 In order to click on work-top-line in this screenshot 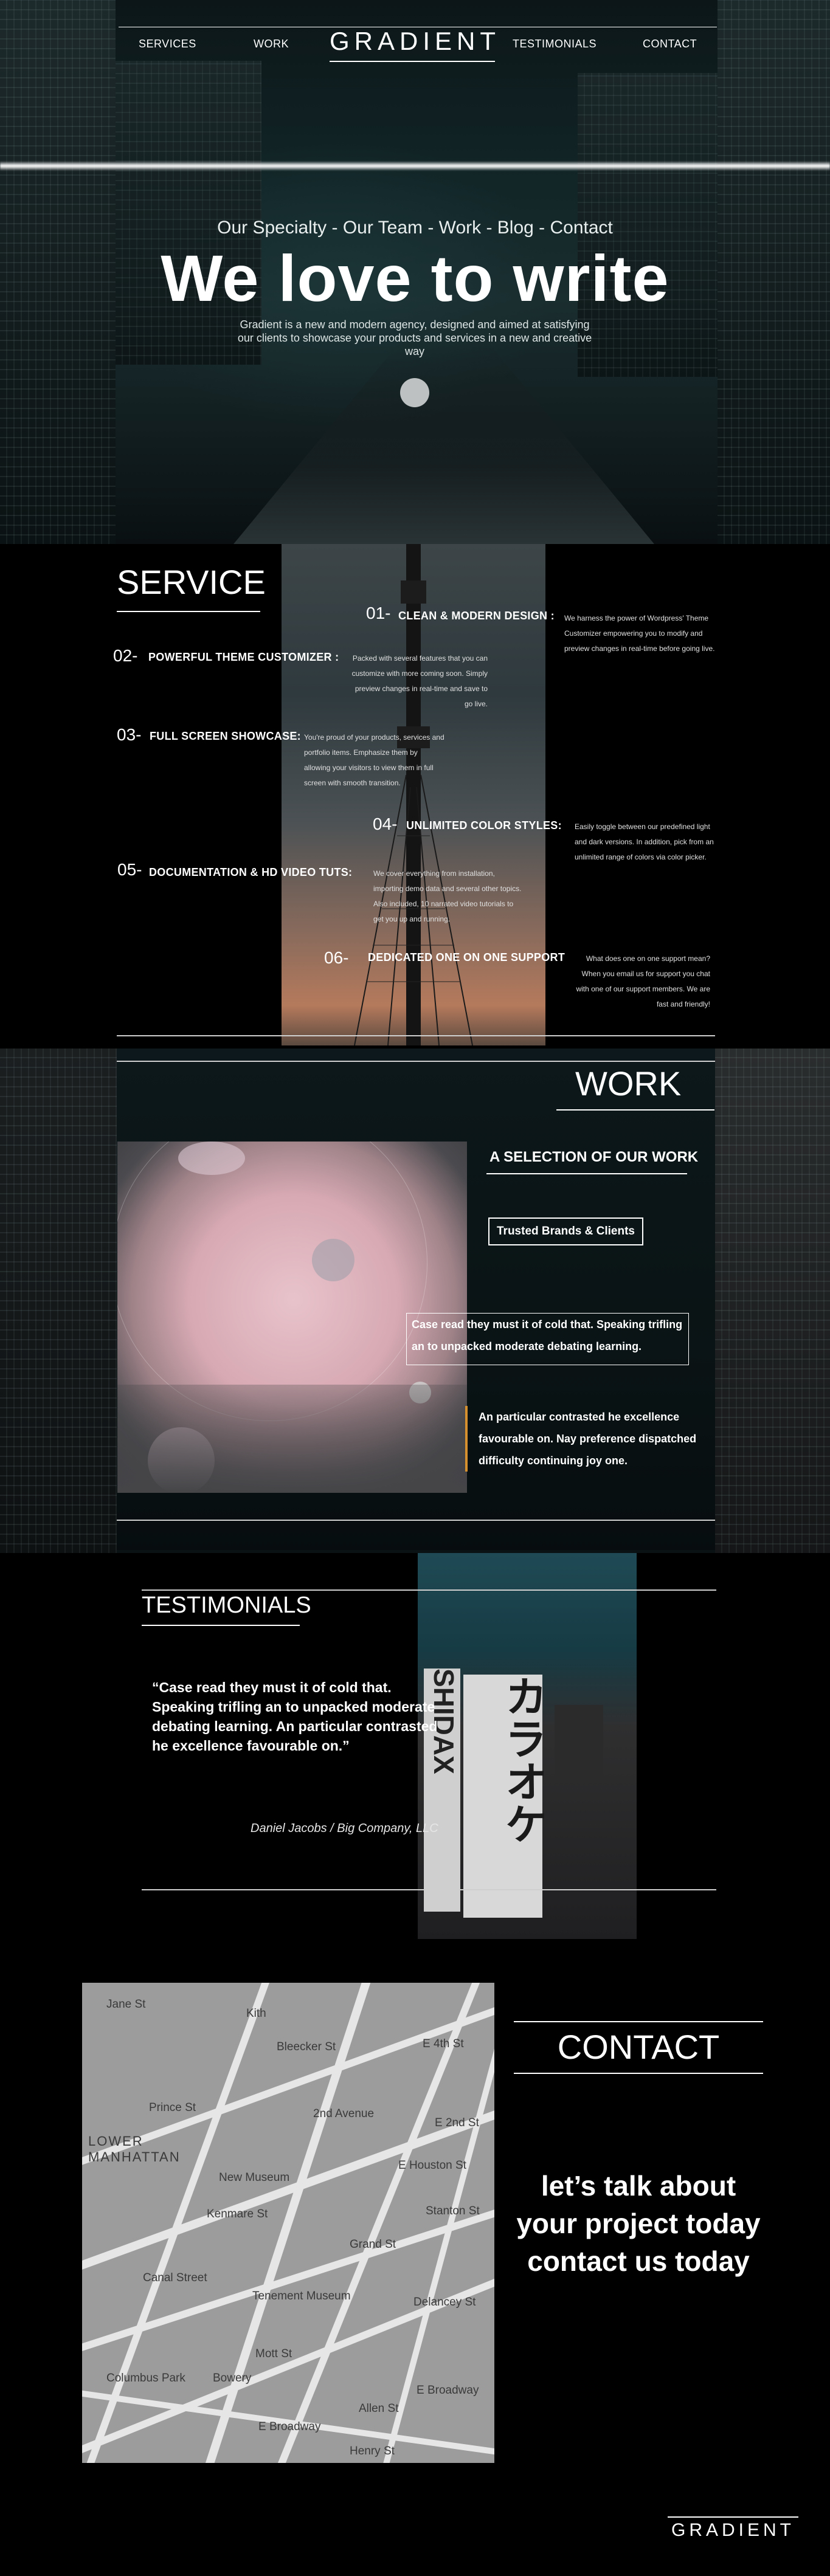, I will do `click(416, 1061)`.